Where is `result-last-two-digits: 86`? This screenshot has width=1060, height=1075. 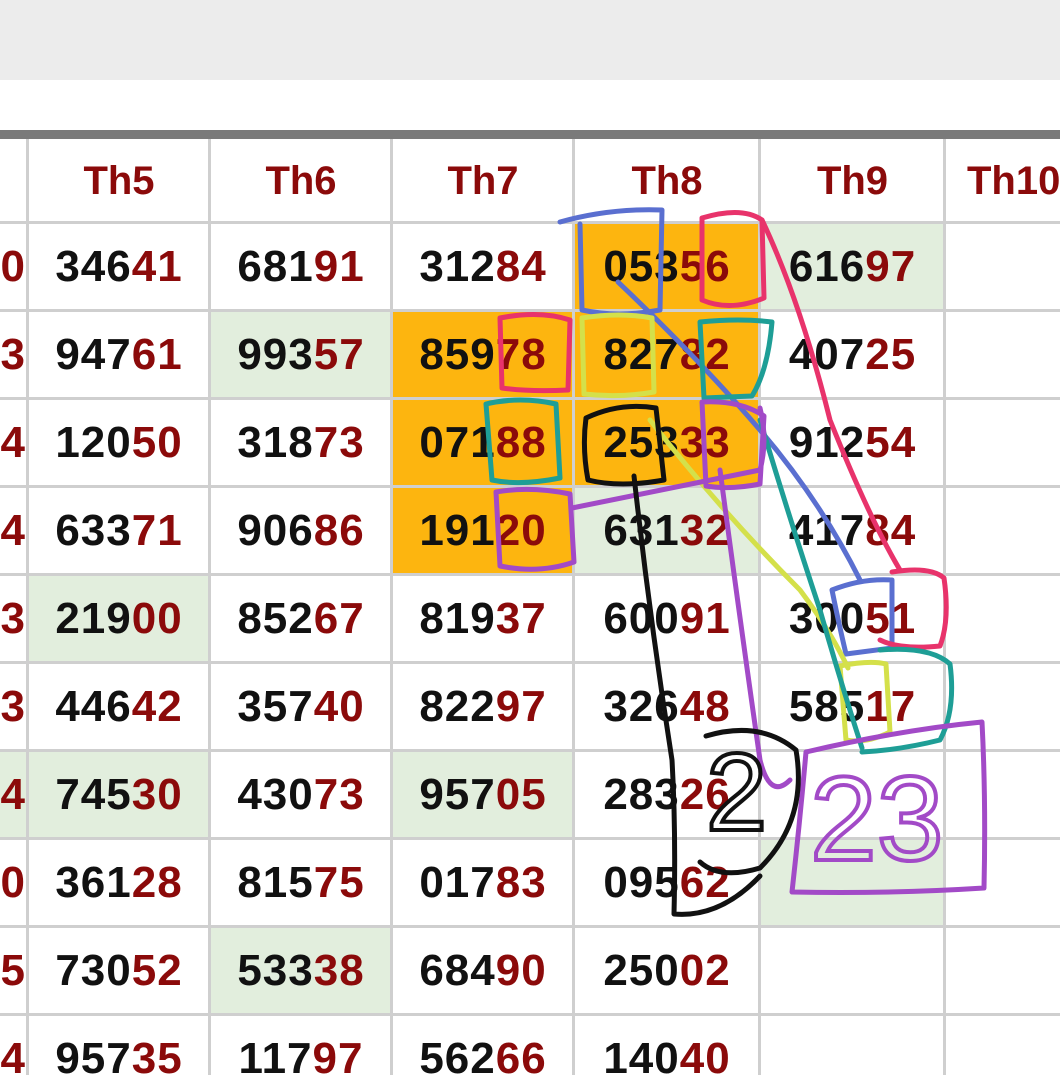 result-last-two-digits: 86 is located at coordinates (339, 530).